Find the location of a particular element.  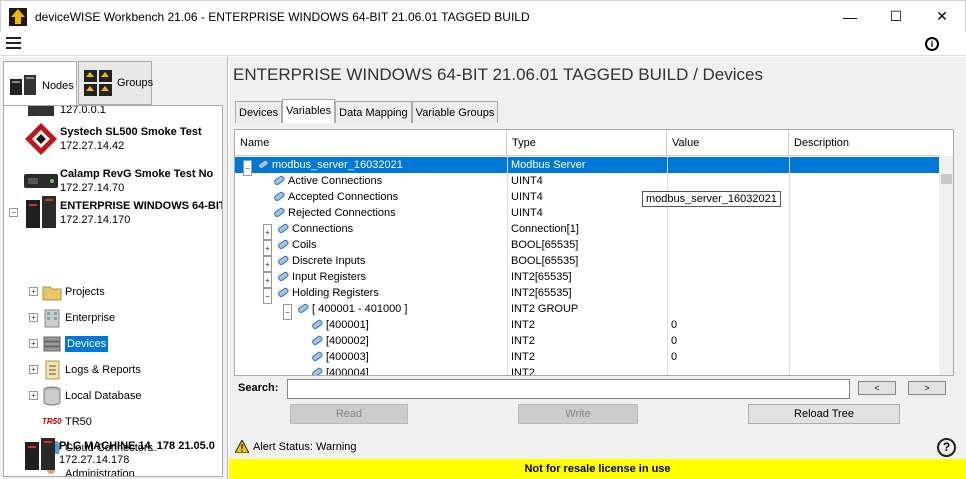

info-icon: i is located at coordinates (932, 44).